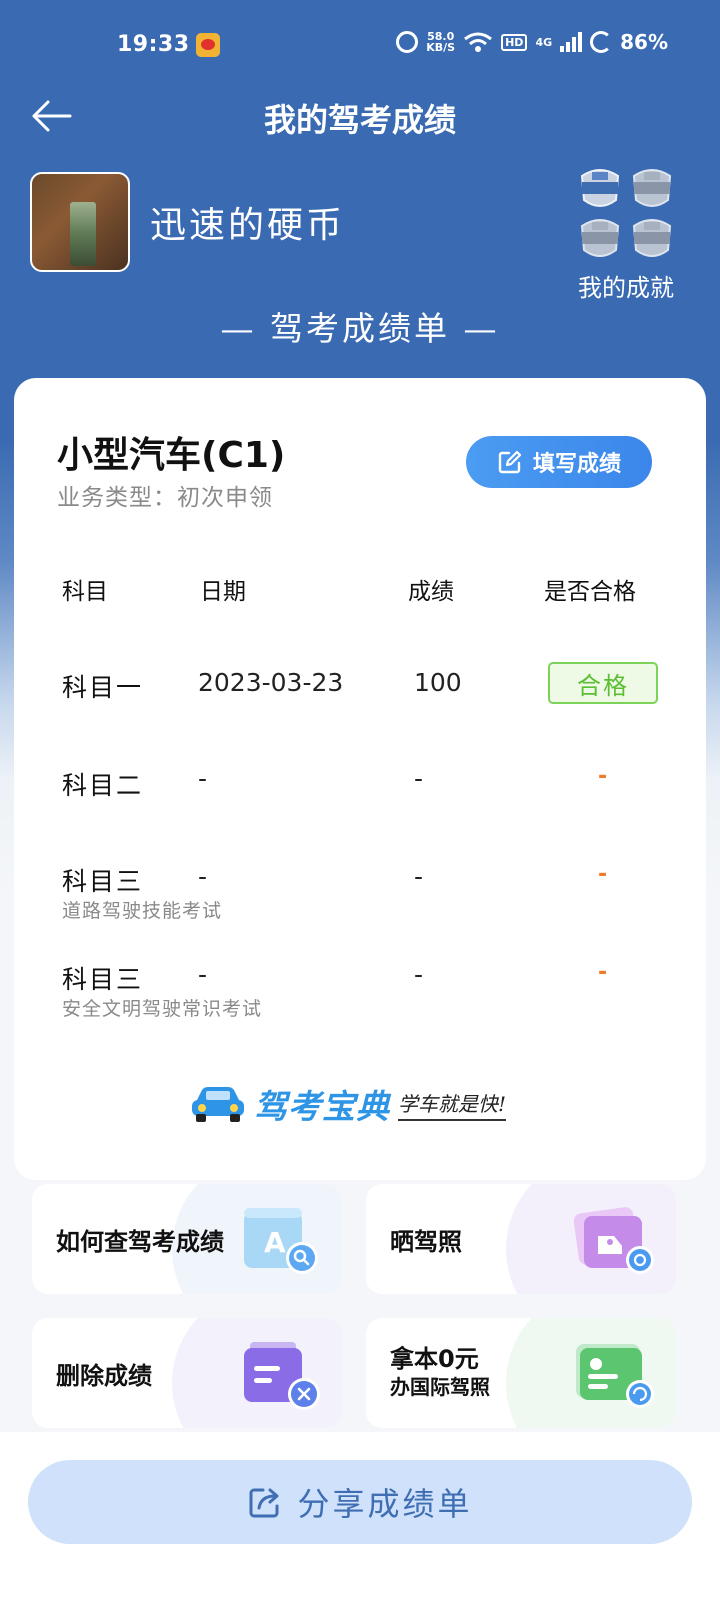 The height and width of the screenshot is (1600, 720). Describe the element at coordinates (171, 455) in the screenshot. I see `license-type: 小型汽车(C1)` at that location.